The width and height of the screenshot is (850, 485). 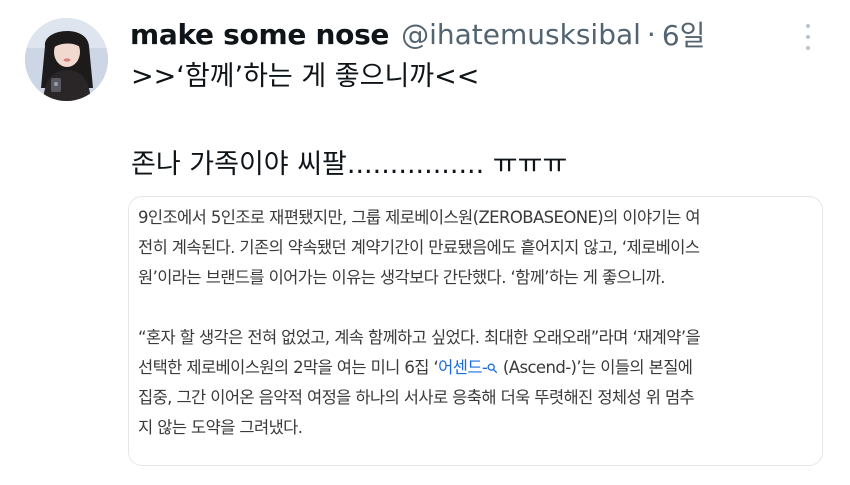 I want to click on more-vertical-icon, so click(x=808, y=37).